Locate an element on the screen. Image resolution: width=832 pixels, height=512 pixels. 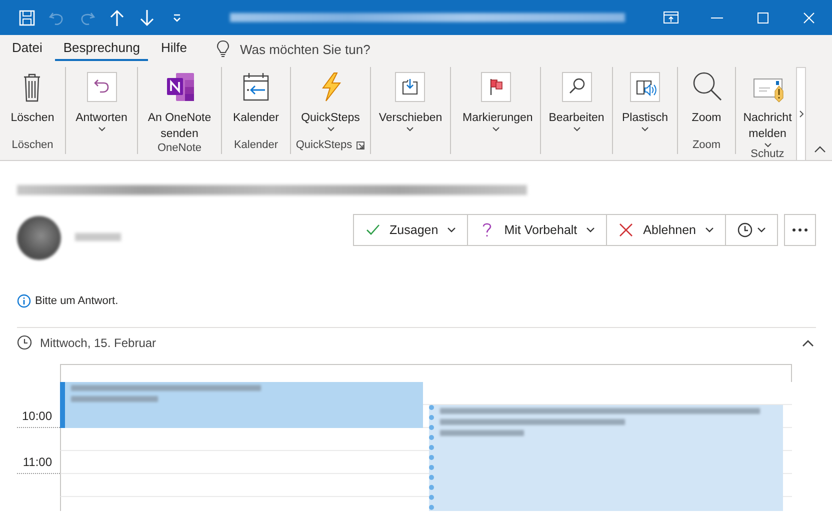
group-label: Schutz is located at coordinates (767, 154).